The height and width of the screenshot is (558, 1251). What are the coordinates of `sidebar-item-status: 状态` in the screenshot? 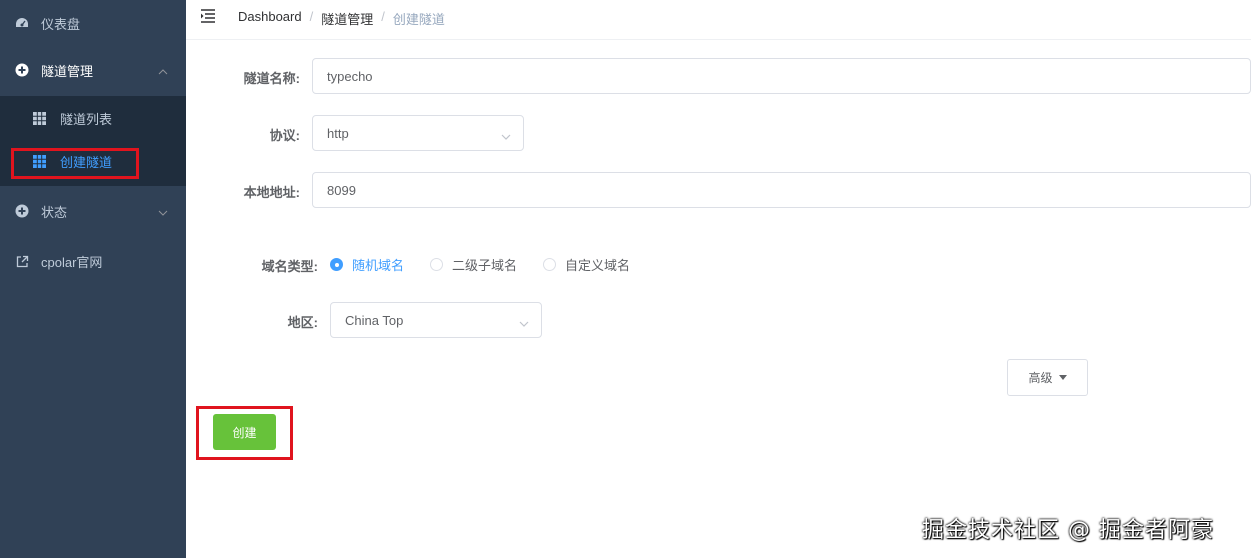 It's located at (93, 211).